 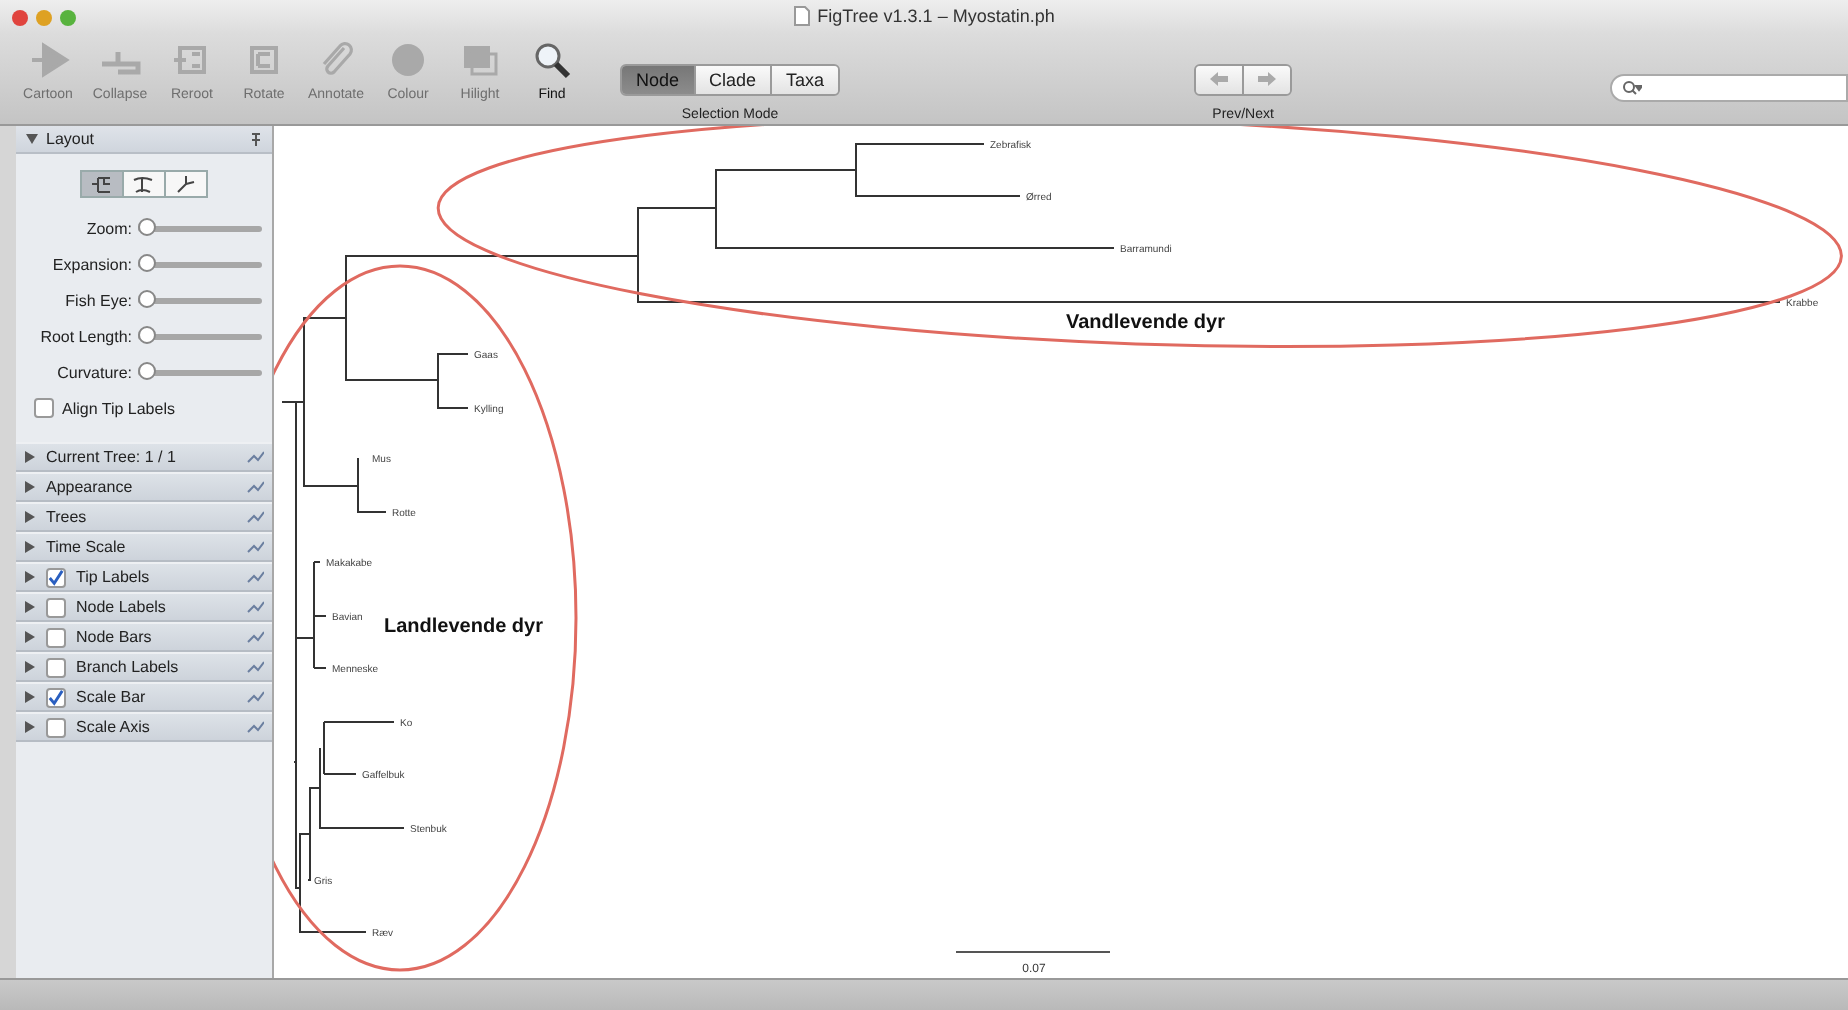 What do you see at coordinates (936, 15) in the screenshot?
I see `window-title: FigTree v1.3.1 – Myostatin.ph` at bounding box center [936, 15].